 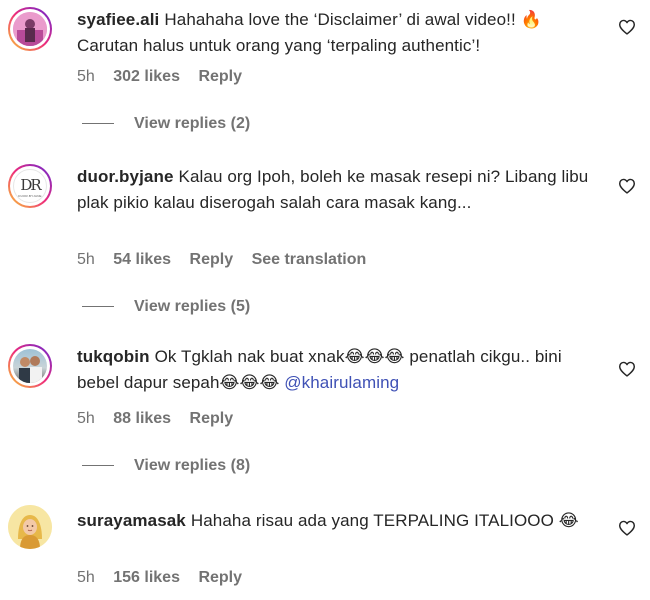 I want to click on comment-meta: 5h 88 likes Reply, so click(x=162, y=419).